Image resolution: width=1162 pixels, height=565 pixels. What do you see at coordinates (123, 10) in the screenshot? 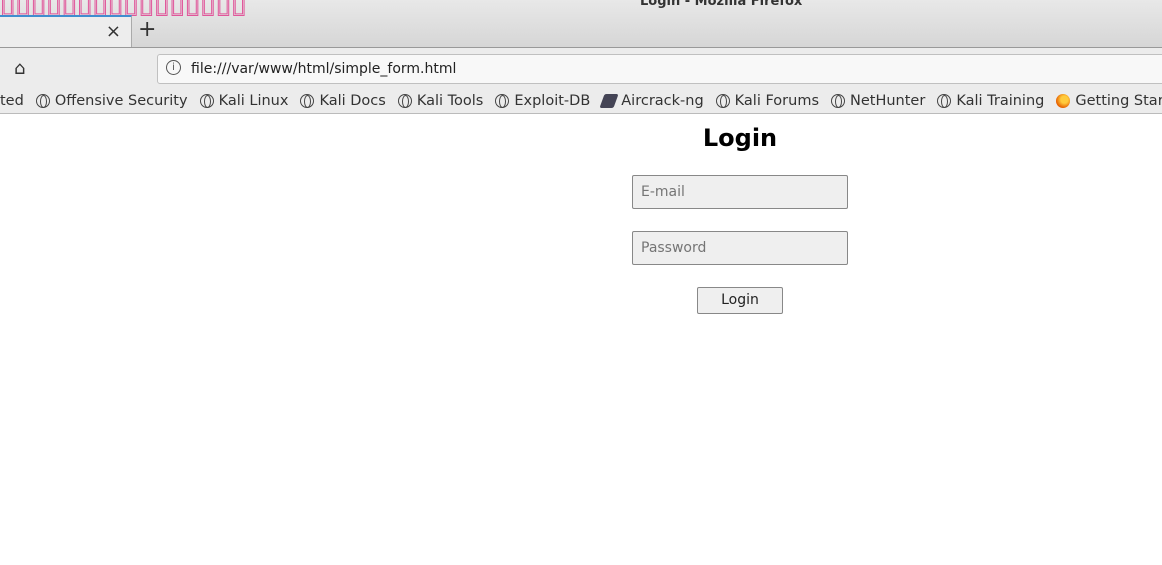
I see `watermark: ▯▯▯▯▯▯▯▯▯▯▯▯▯▯▯▯` at bounding box center [123, 10].